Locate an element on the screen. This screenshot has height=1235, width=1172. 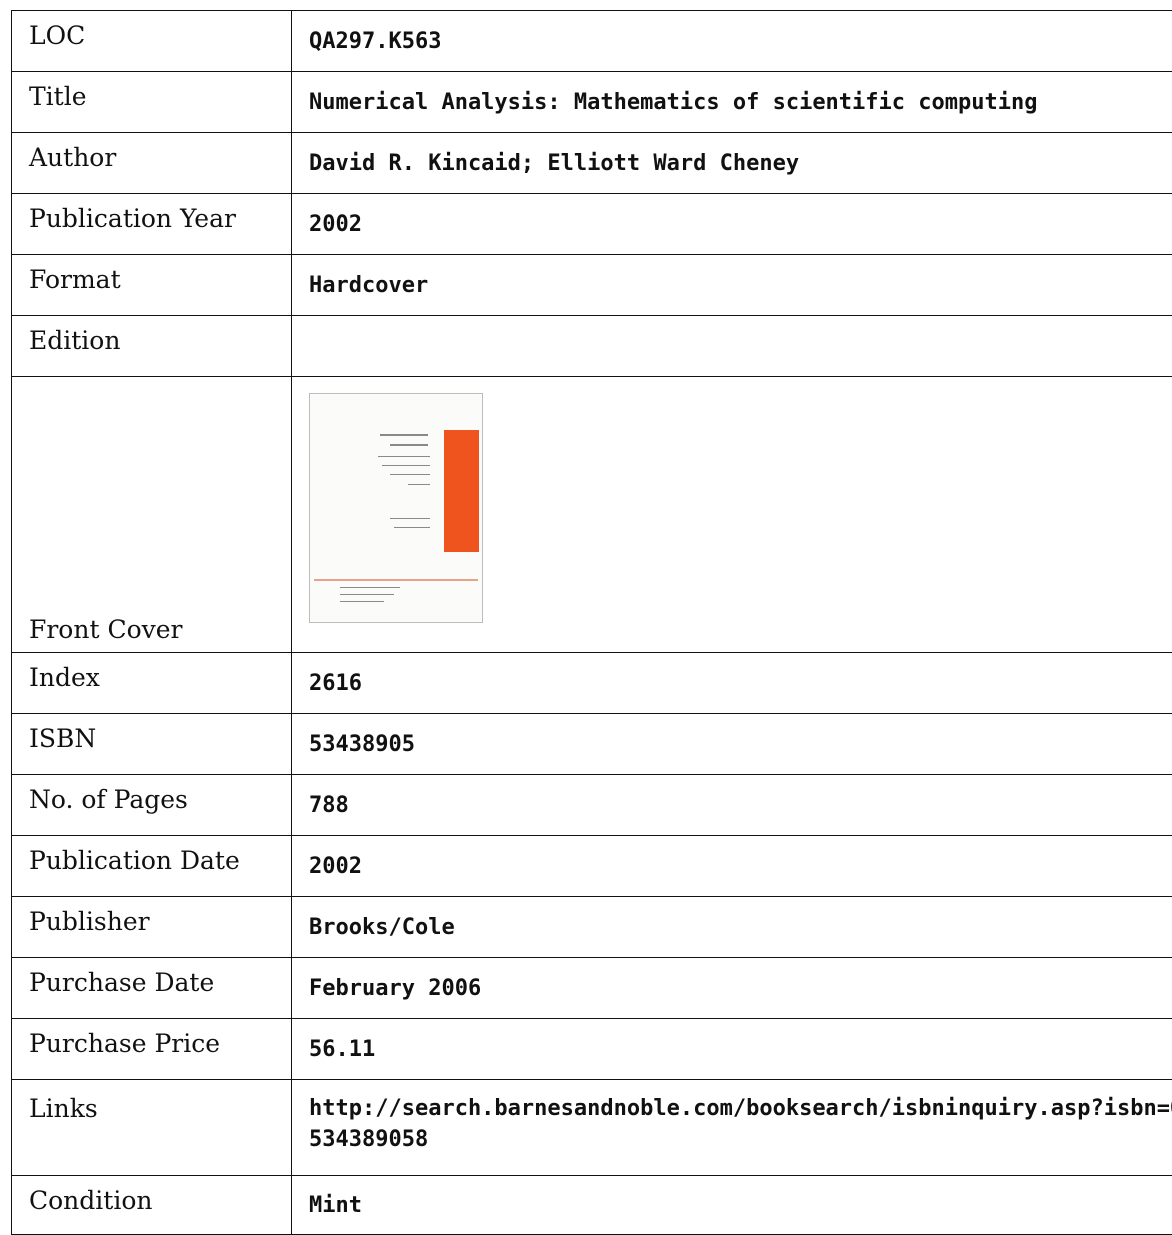
row-condition: Condition Mint is located at coordinates (592, 1205).